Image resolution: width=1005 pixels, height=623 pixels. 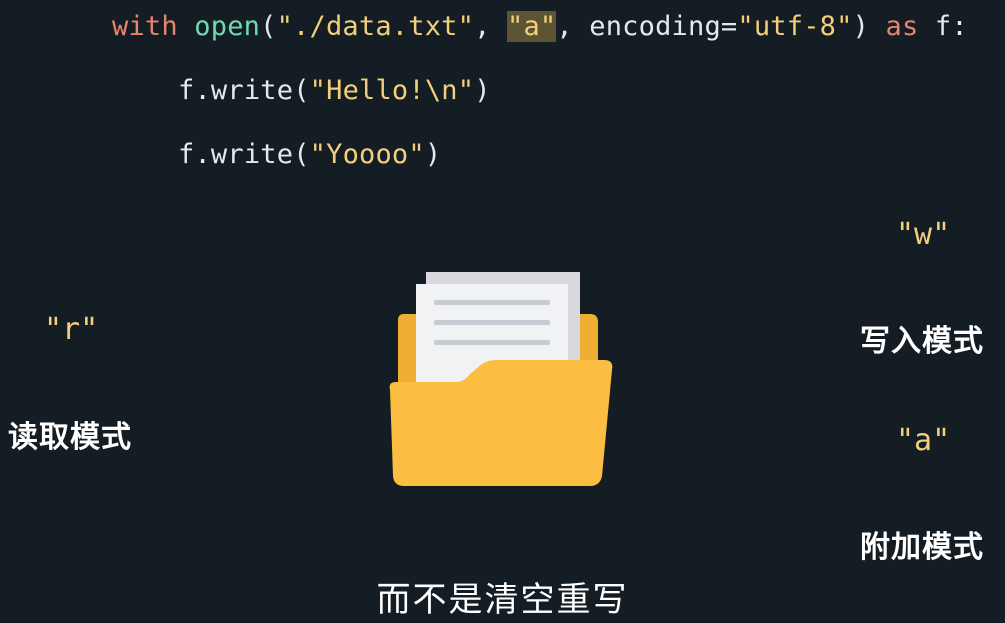 What do you see at coordinates (922, 341) in the screenshot?
I see `mode-label-write: 写入模式` at bounding box center [922, 341].